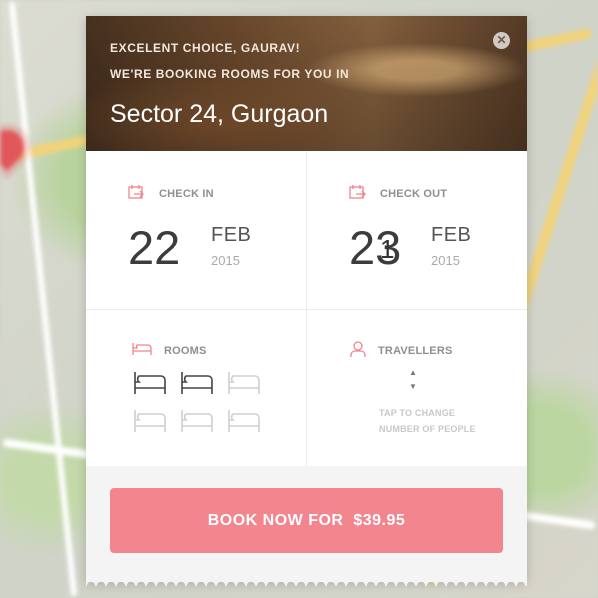 This screenshot has height=598, width=598. What do you see at coordinates (451, 235) in the screenshot?
I see `check-out-month: FEB` at bounding box center [451, 235].